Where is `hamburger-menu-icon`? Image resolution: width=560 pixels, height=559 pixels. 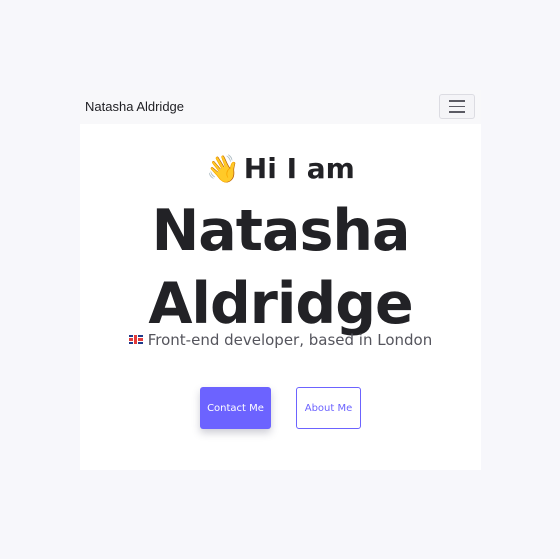
hamburger-menu-icon is located at coordinates (457, 101).